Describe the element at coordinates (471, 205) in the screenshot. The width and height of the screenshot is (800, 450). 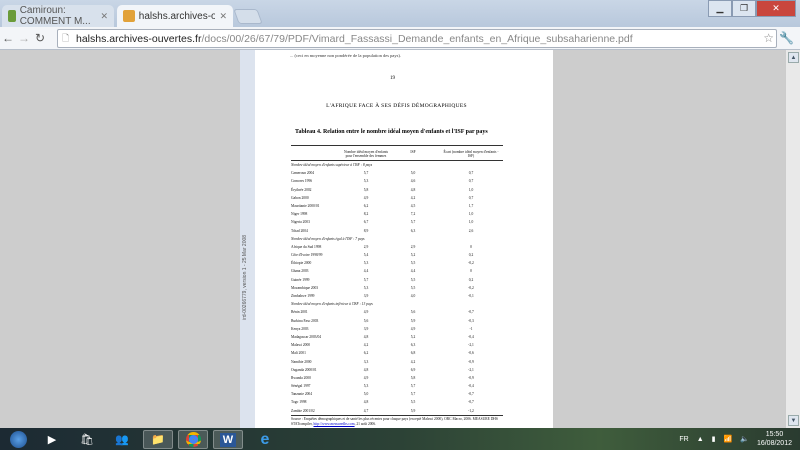
I see `gap-cell: 1,7` at that location.